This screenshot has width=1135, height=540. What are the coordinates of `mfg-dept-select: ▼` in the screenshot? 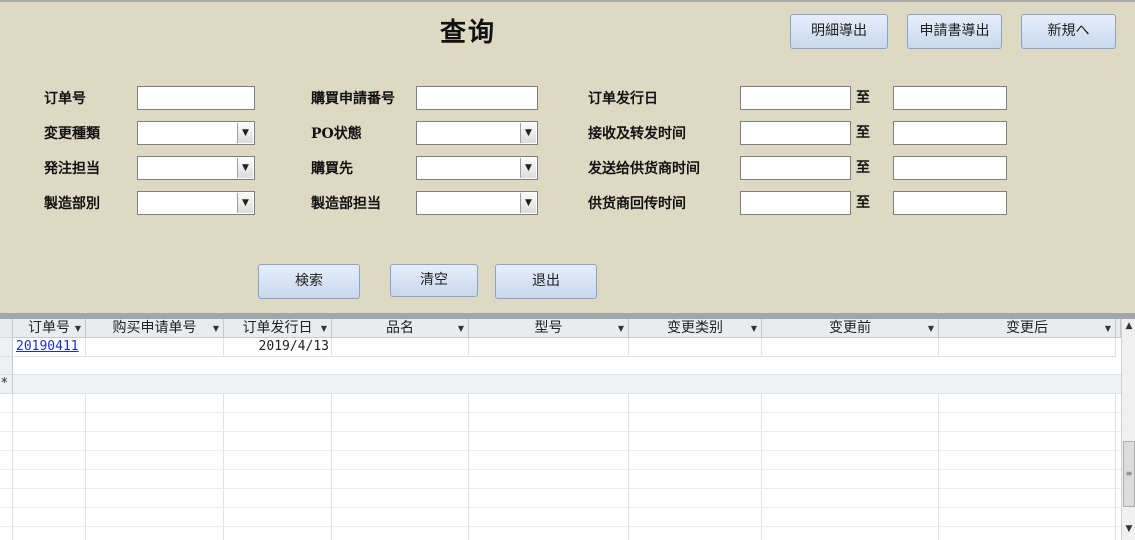 It's located at (196, 203).